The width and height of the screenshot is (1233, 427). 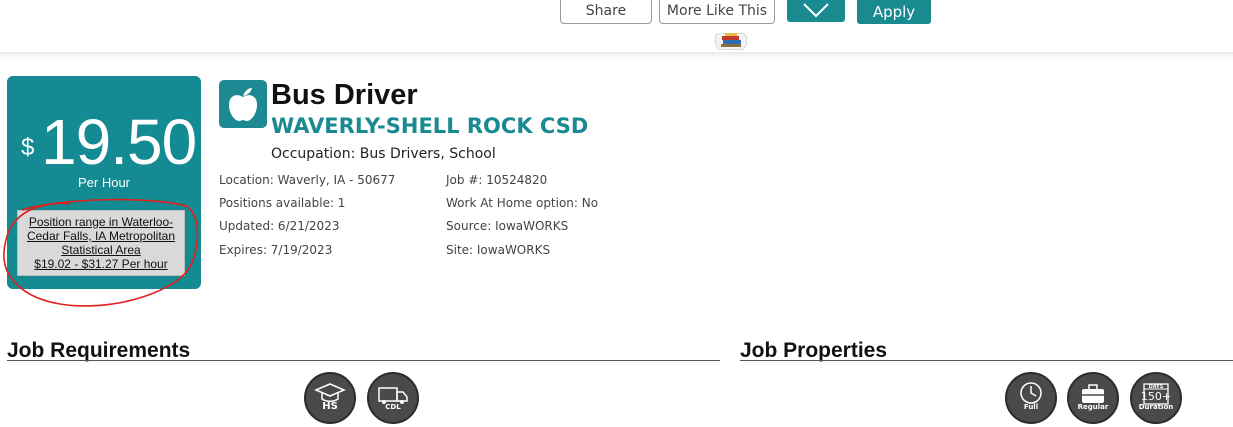 What do you see at coordinates (101, 252) in the screenshot?
I see `red-annotation-circle` at bounding box center [101, 252].